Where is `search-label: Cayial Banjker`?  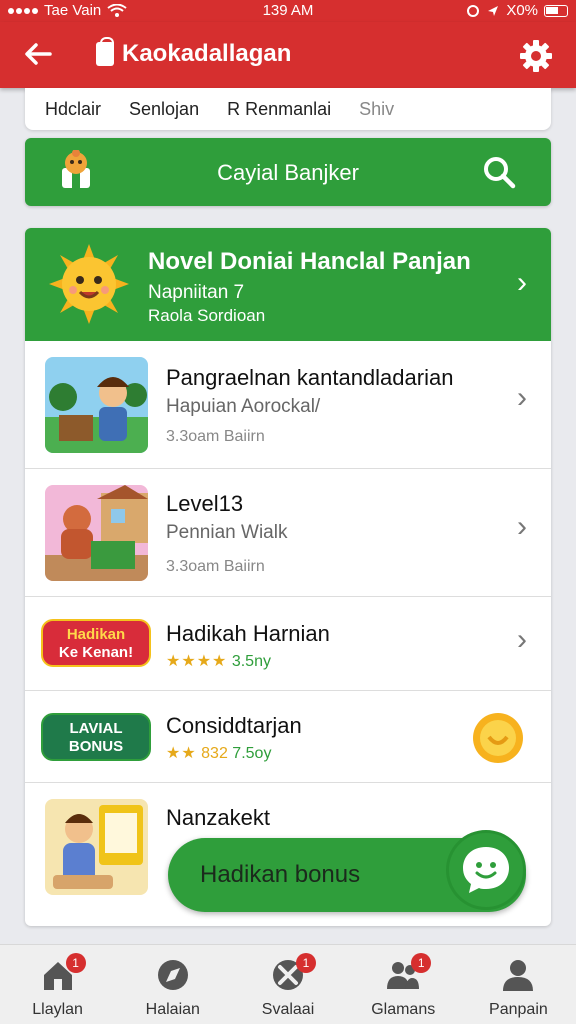
search-label: Cayial Banjker is located at coordinates (288, 172).